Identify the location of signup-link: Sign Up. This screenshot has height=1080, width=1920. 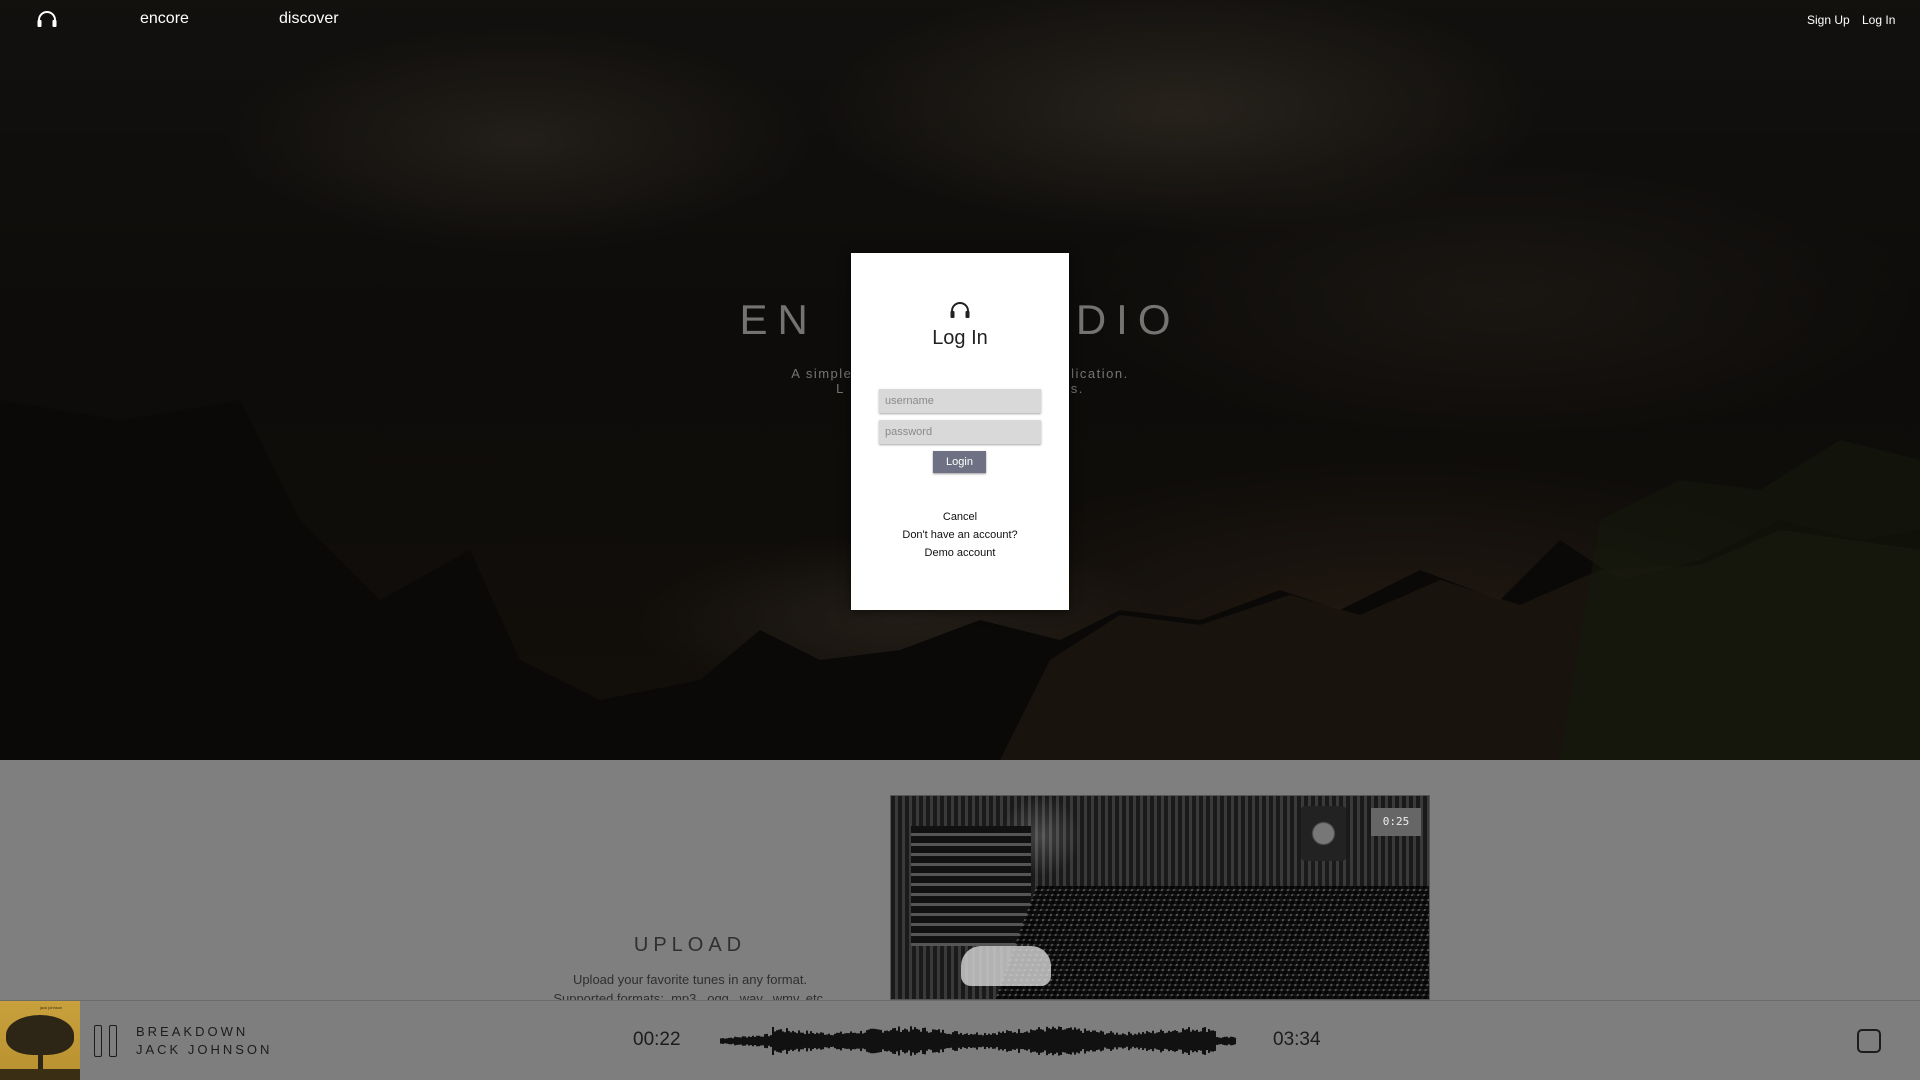
(1828, 20).